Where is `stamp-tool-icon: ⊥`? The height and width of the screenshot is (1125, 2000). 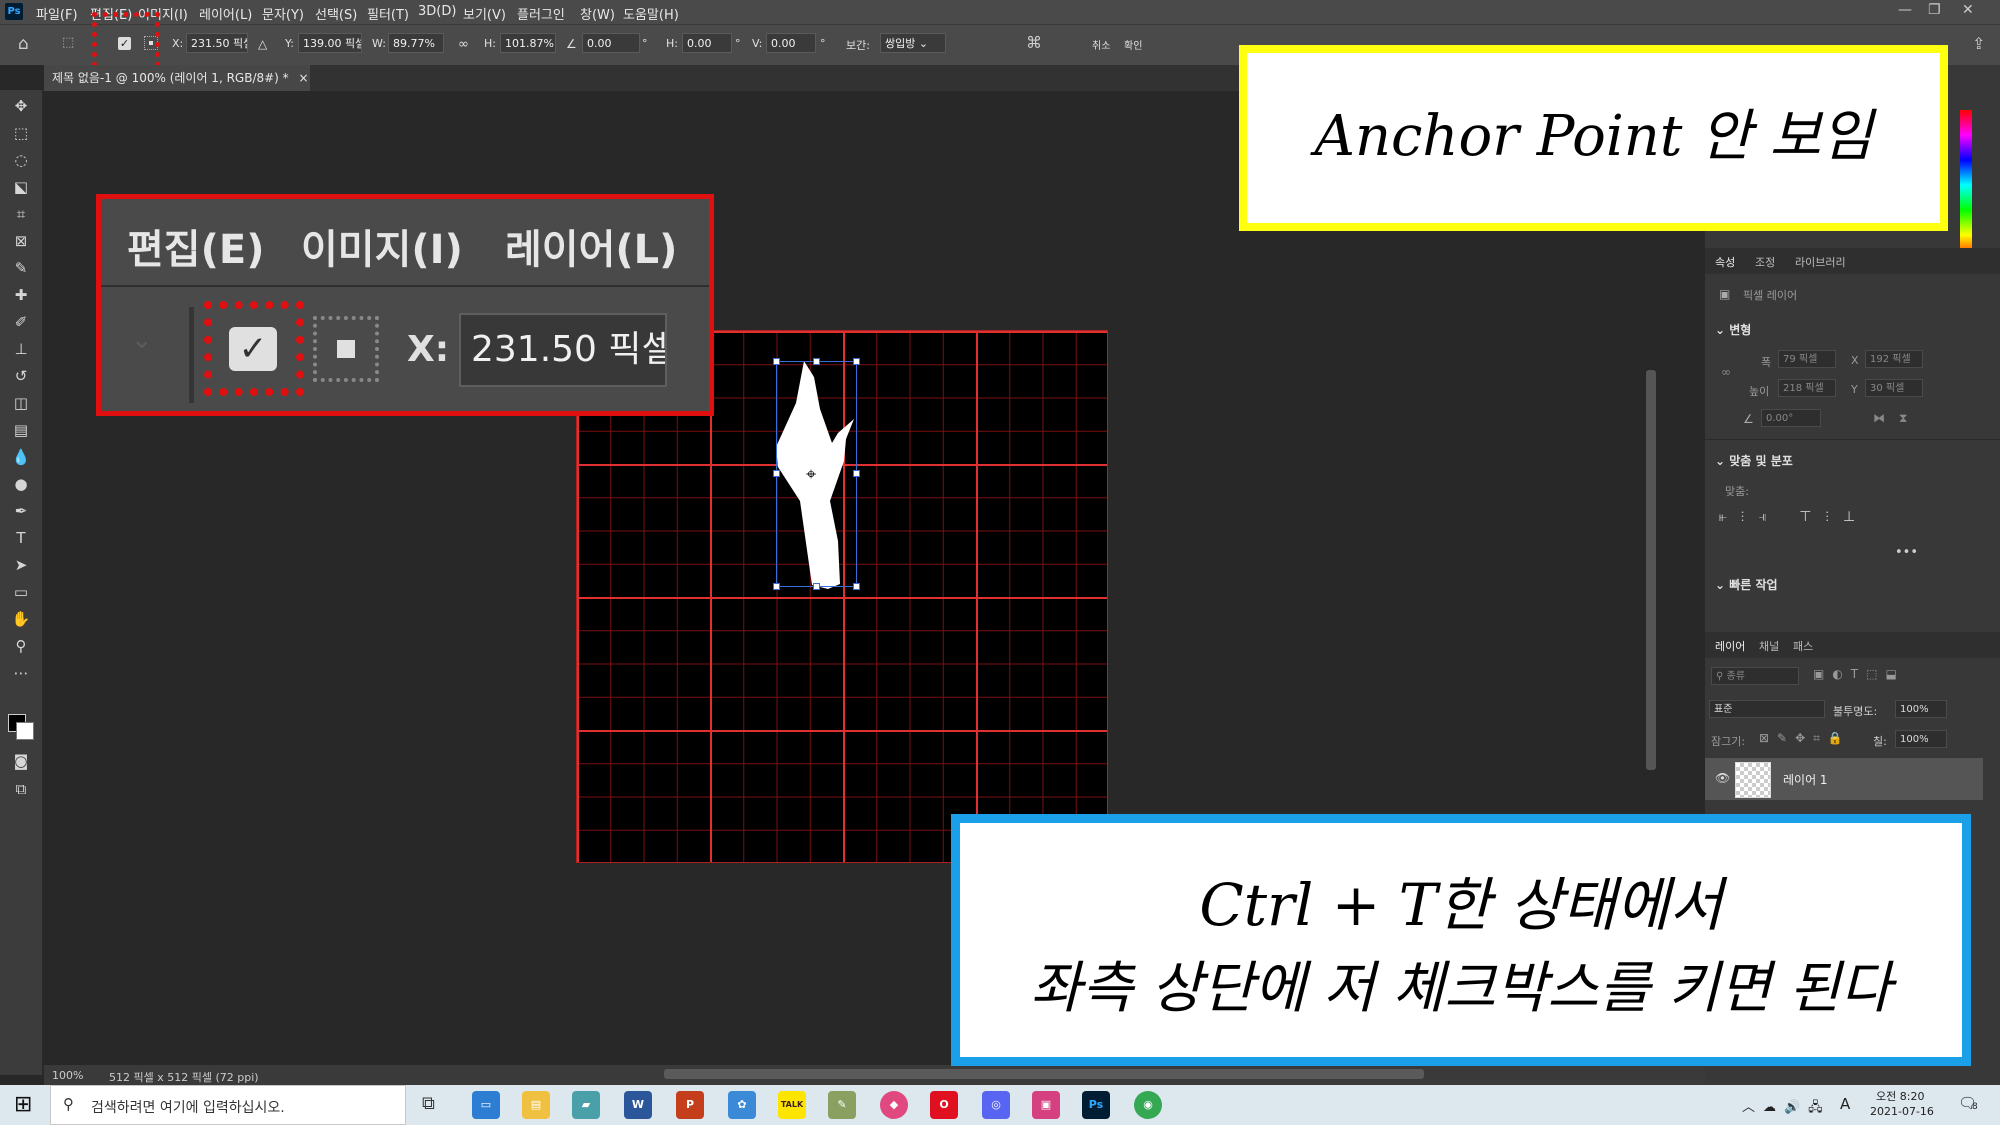
stamp-tool-icon: ⊥ is located at coordinates (21, 349).